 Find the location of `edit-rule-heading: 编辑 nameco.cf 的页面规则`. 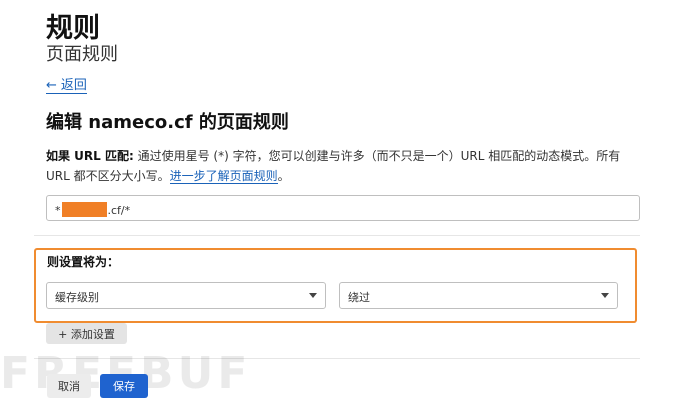

edit-rule-heading: 编辑 nameco.cf 的页面规则 is located at coordinates (167, 122).